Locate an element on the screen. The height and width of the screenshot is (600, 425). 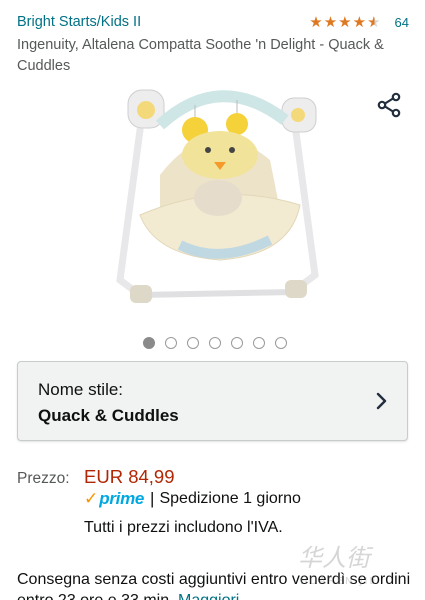
prime-label: prime is located at coordinates (122, 498).